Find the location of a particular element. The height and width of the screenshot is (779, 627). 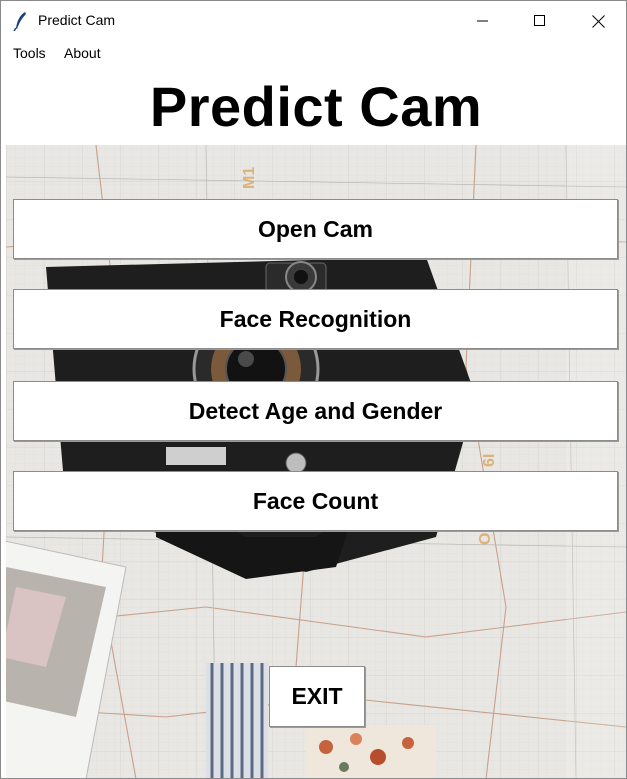

minimize-icon is located at coordinates (482, 21).